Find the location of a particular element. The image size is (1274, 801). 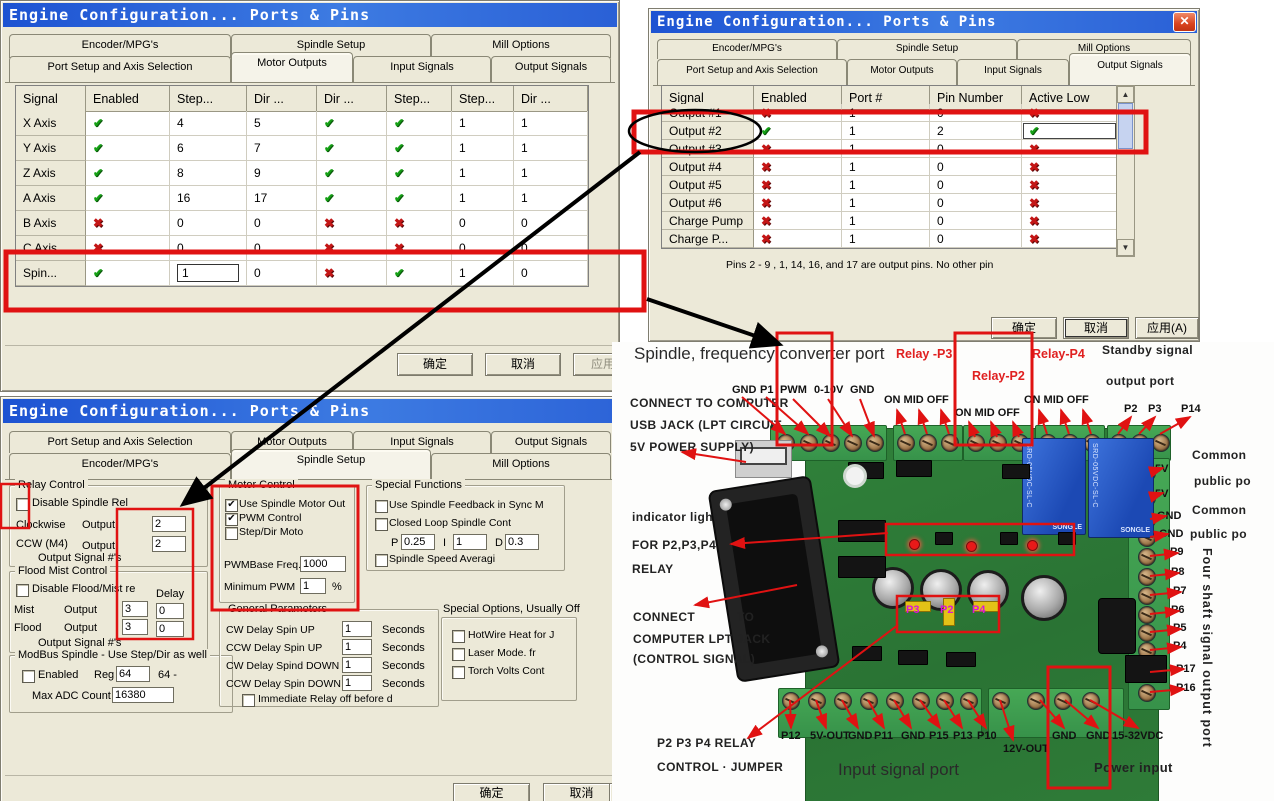

laser-mode-checkbox is located at coordinates (458, 654).